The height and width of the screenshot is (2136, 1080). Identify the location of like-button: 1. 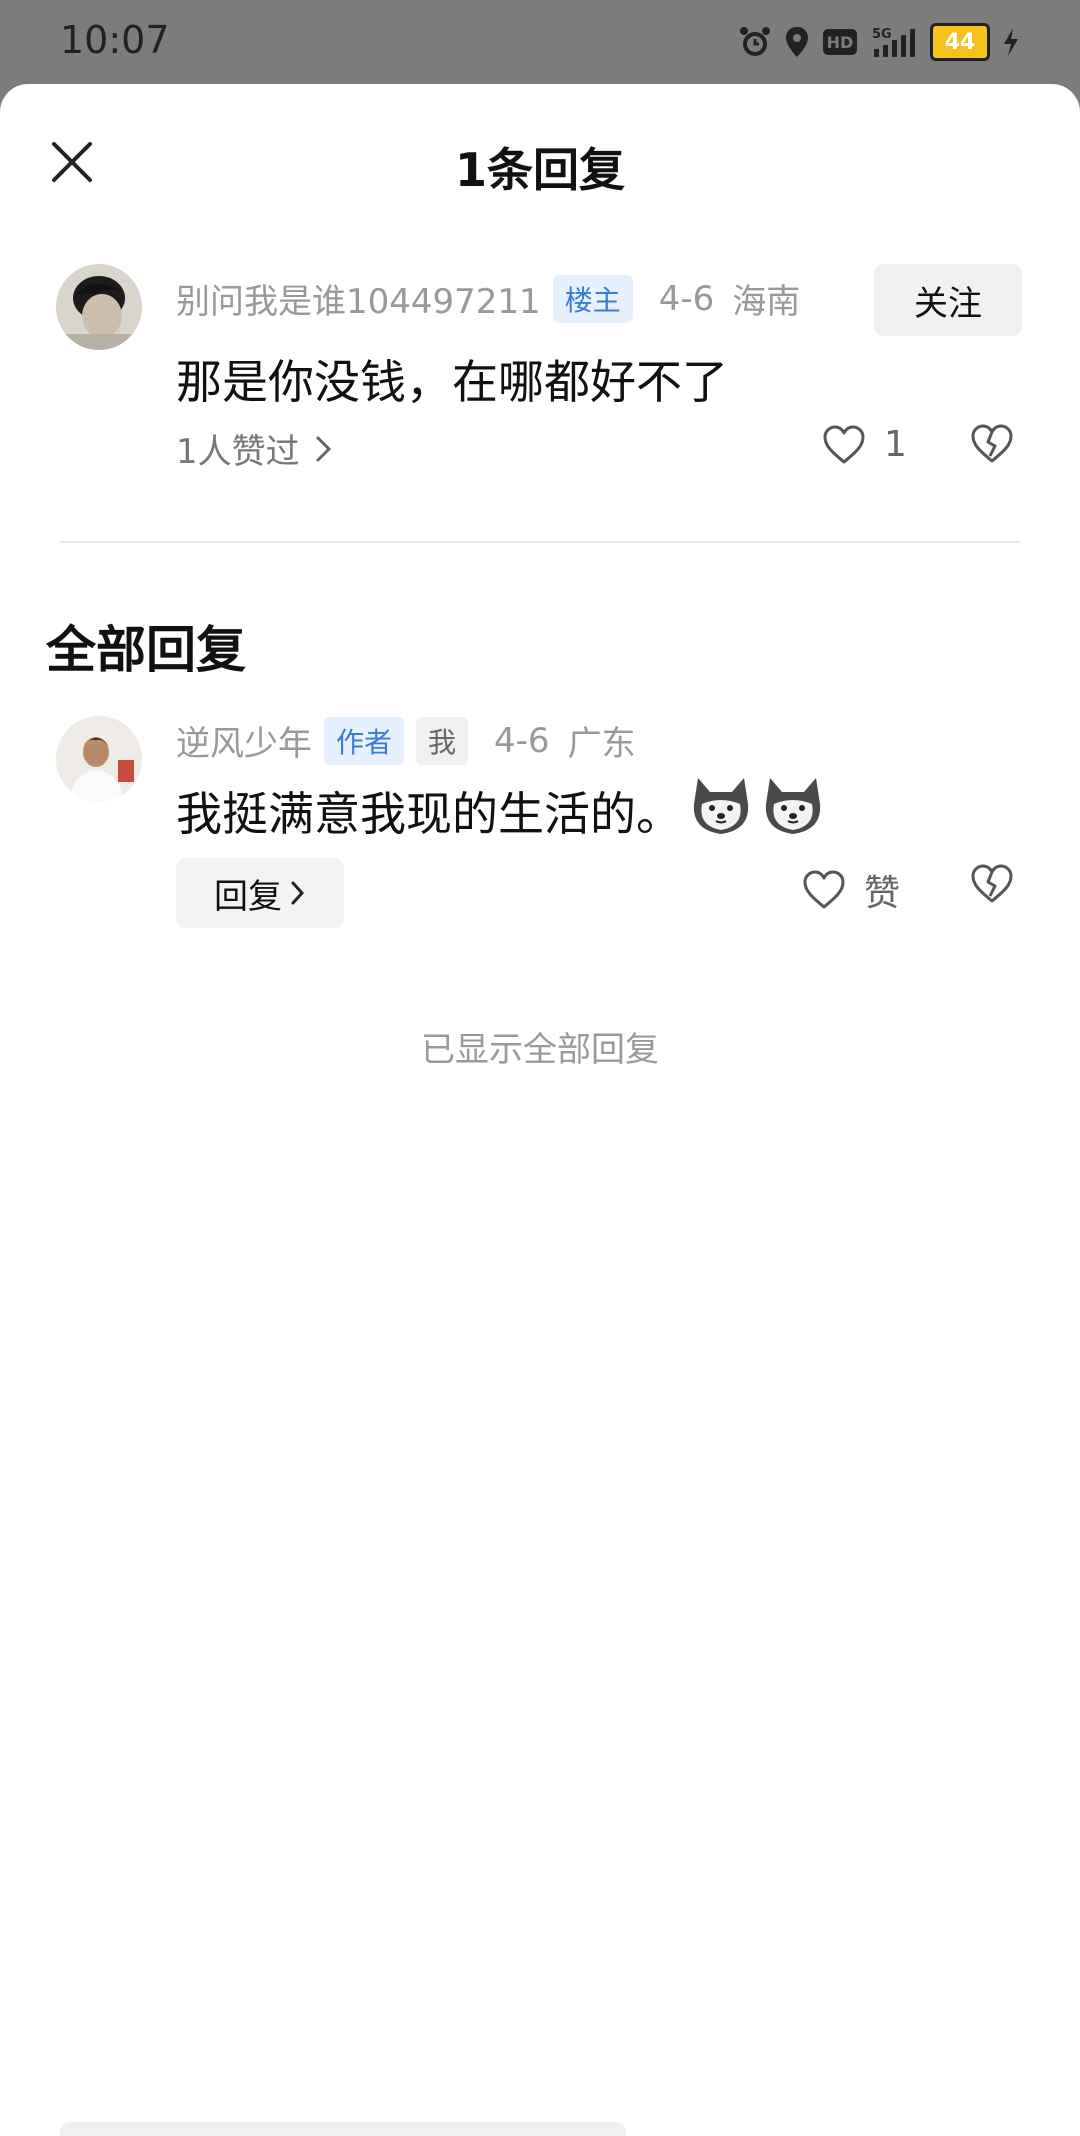
(864, 444).